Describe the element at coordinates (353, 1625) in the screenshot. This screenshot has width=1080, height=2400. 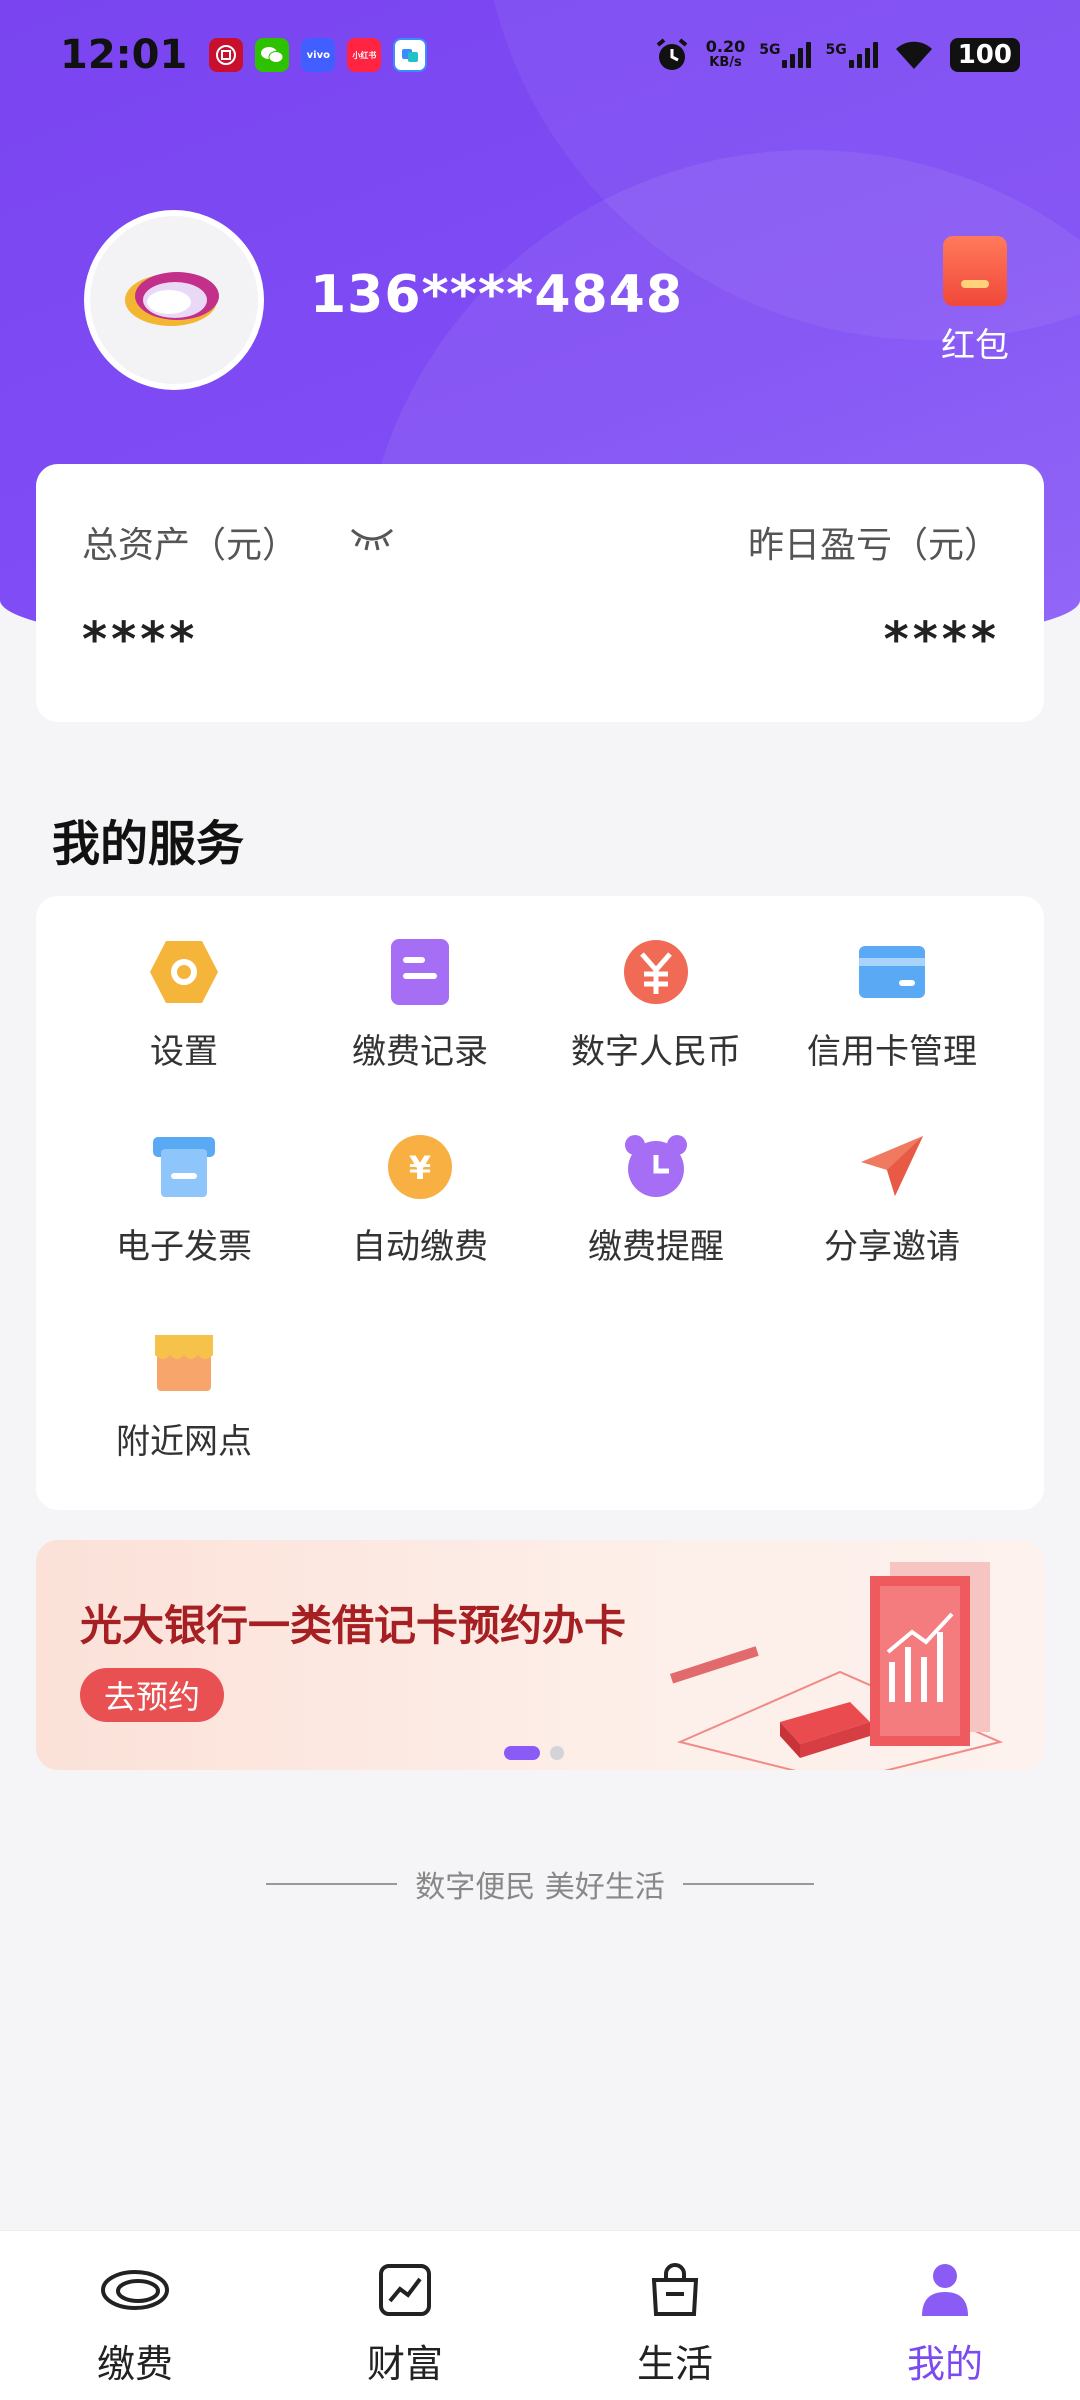
I see `banner-title: 光大银行一类借记卡预约办卡` at that location.